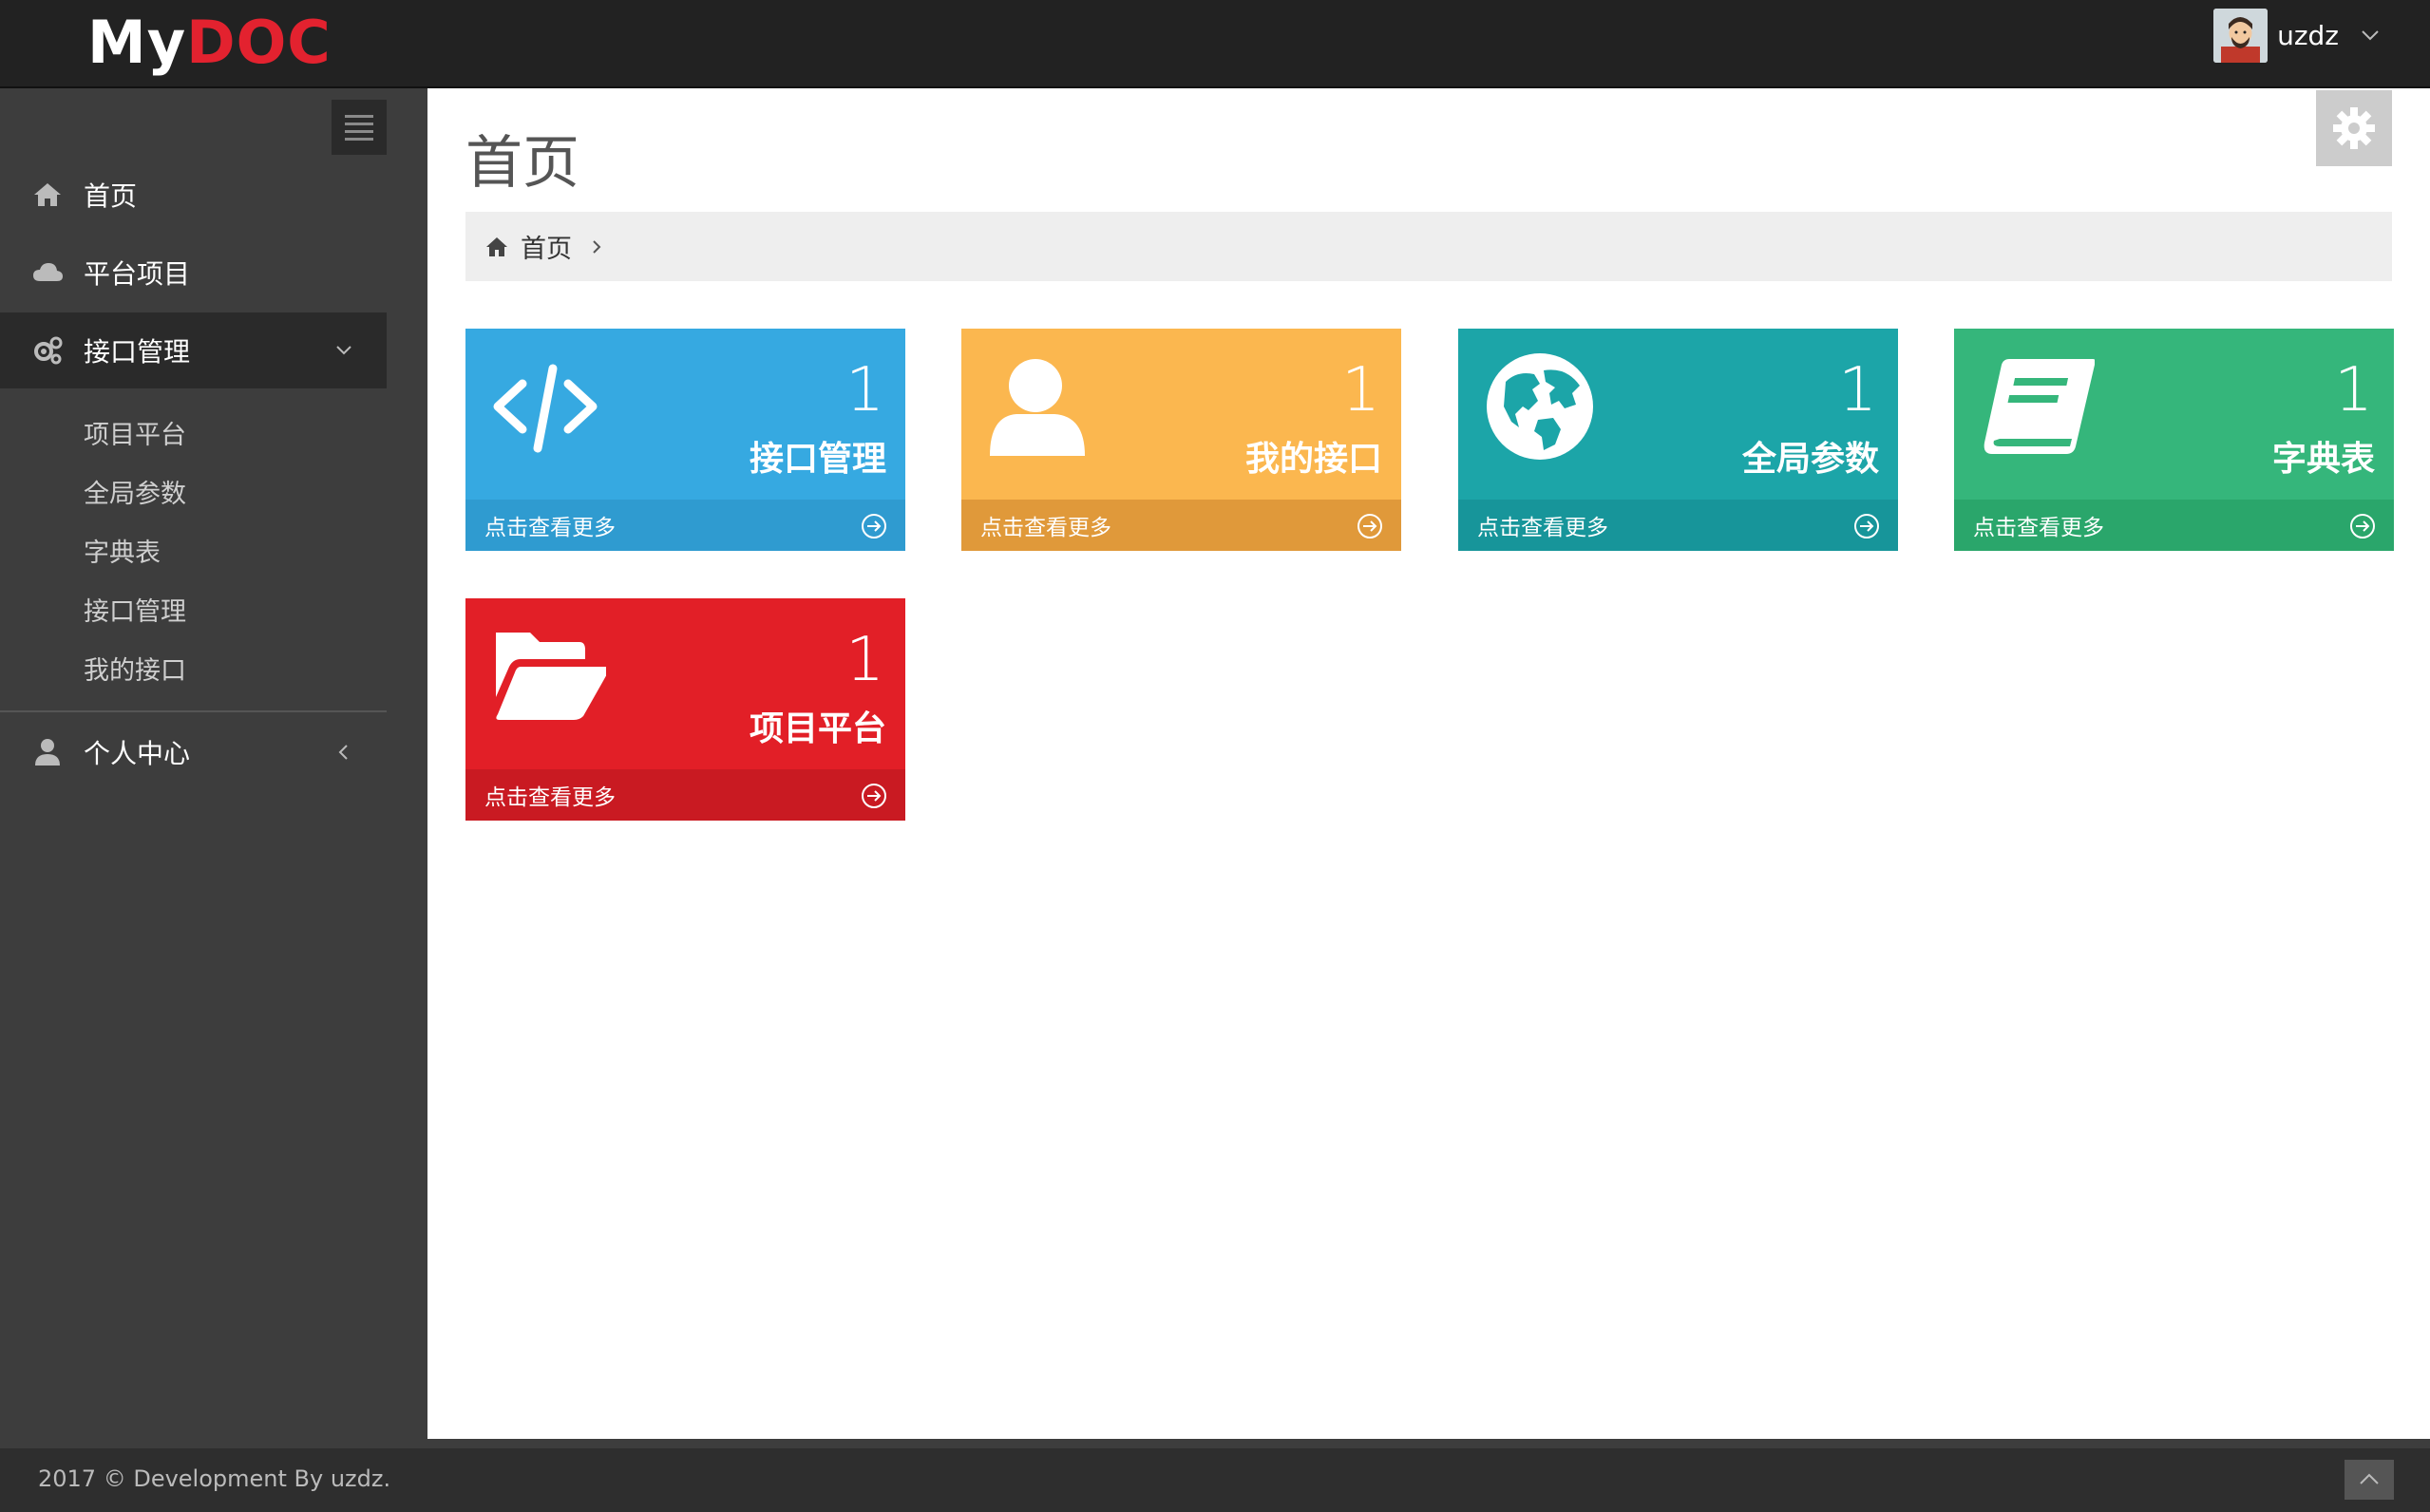 The width and height of the screenshot is (2430, 1512). Describe the element at coordinates (1313, 460) in the screenshot. I see `tile-title: 我的接口` at that location.